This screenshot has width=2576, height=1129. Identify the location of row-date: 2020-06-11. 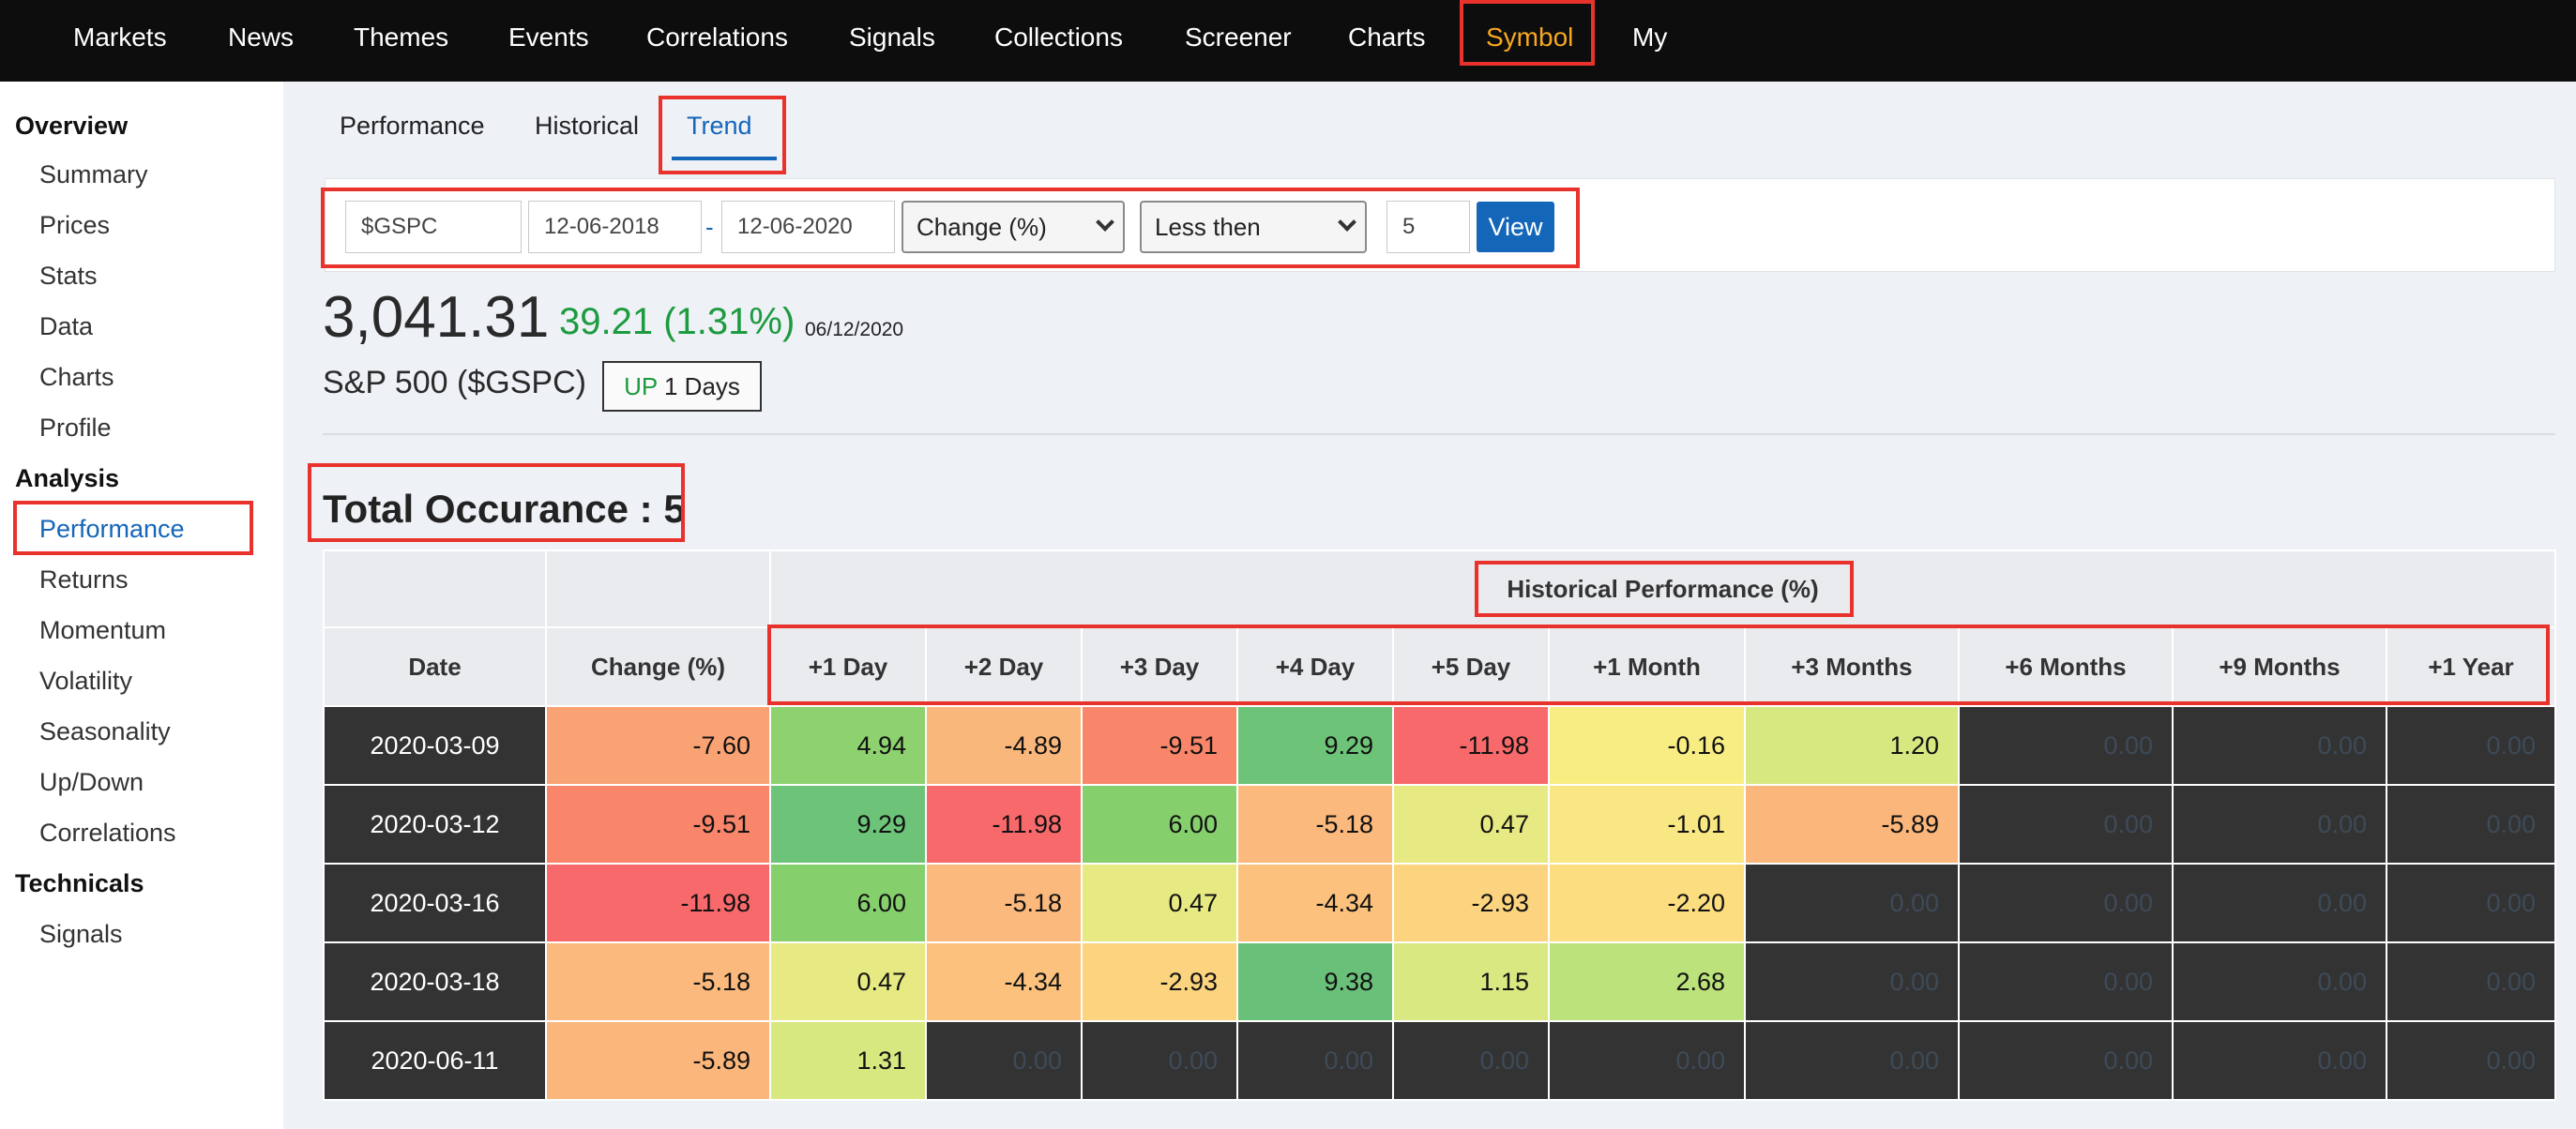
(435, 1061).